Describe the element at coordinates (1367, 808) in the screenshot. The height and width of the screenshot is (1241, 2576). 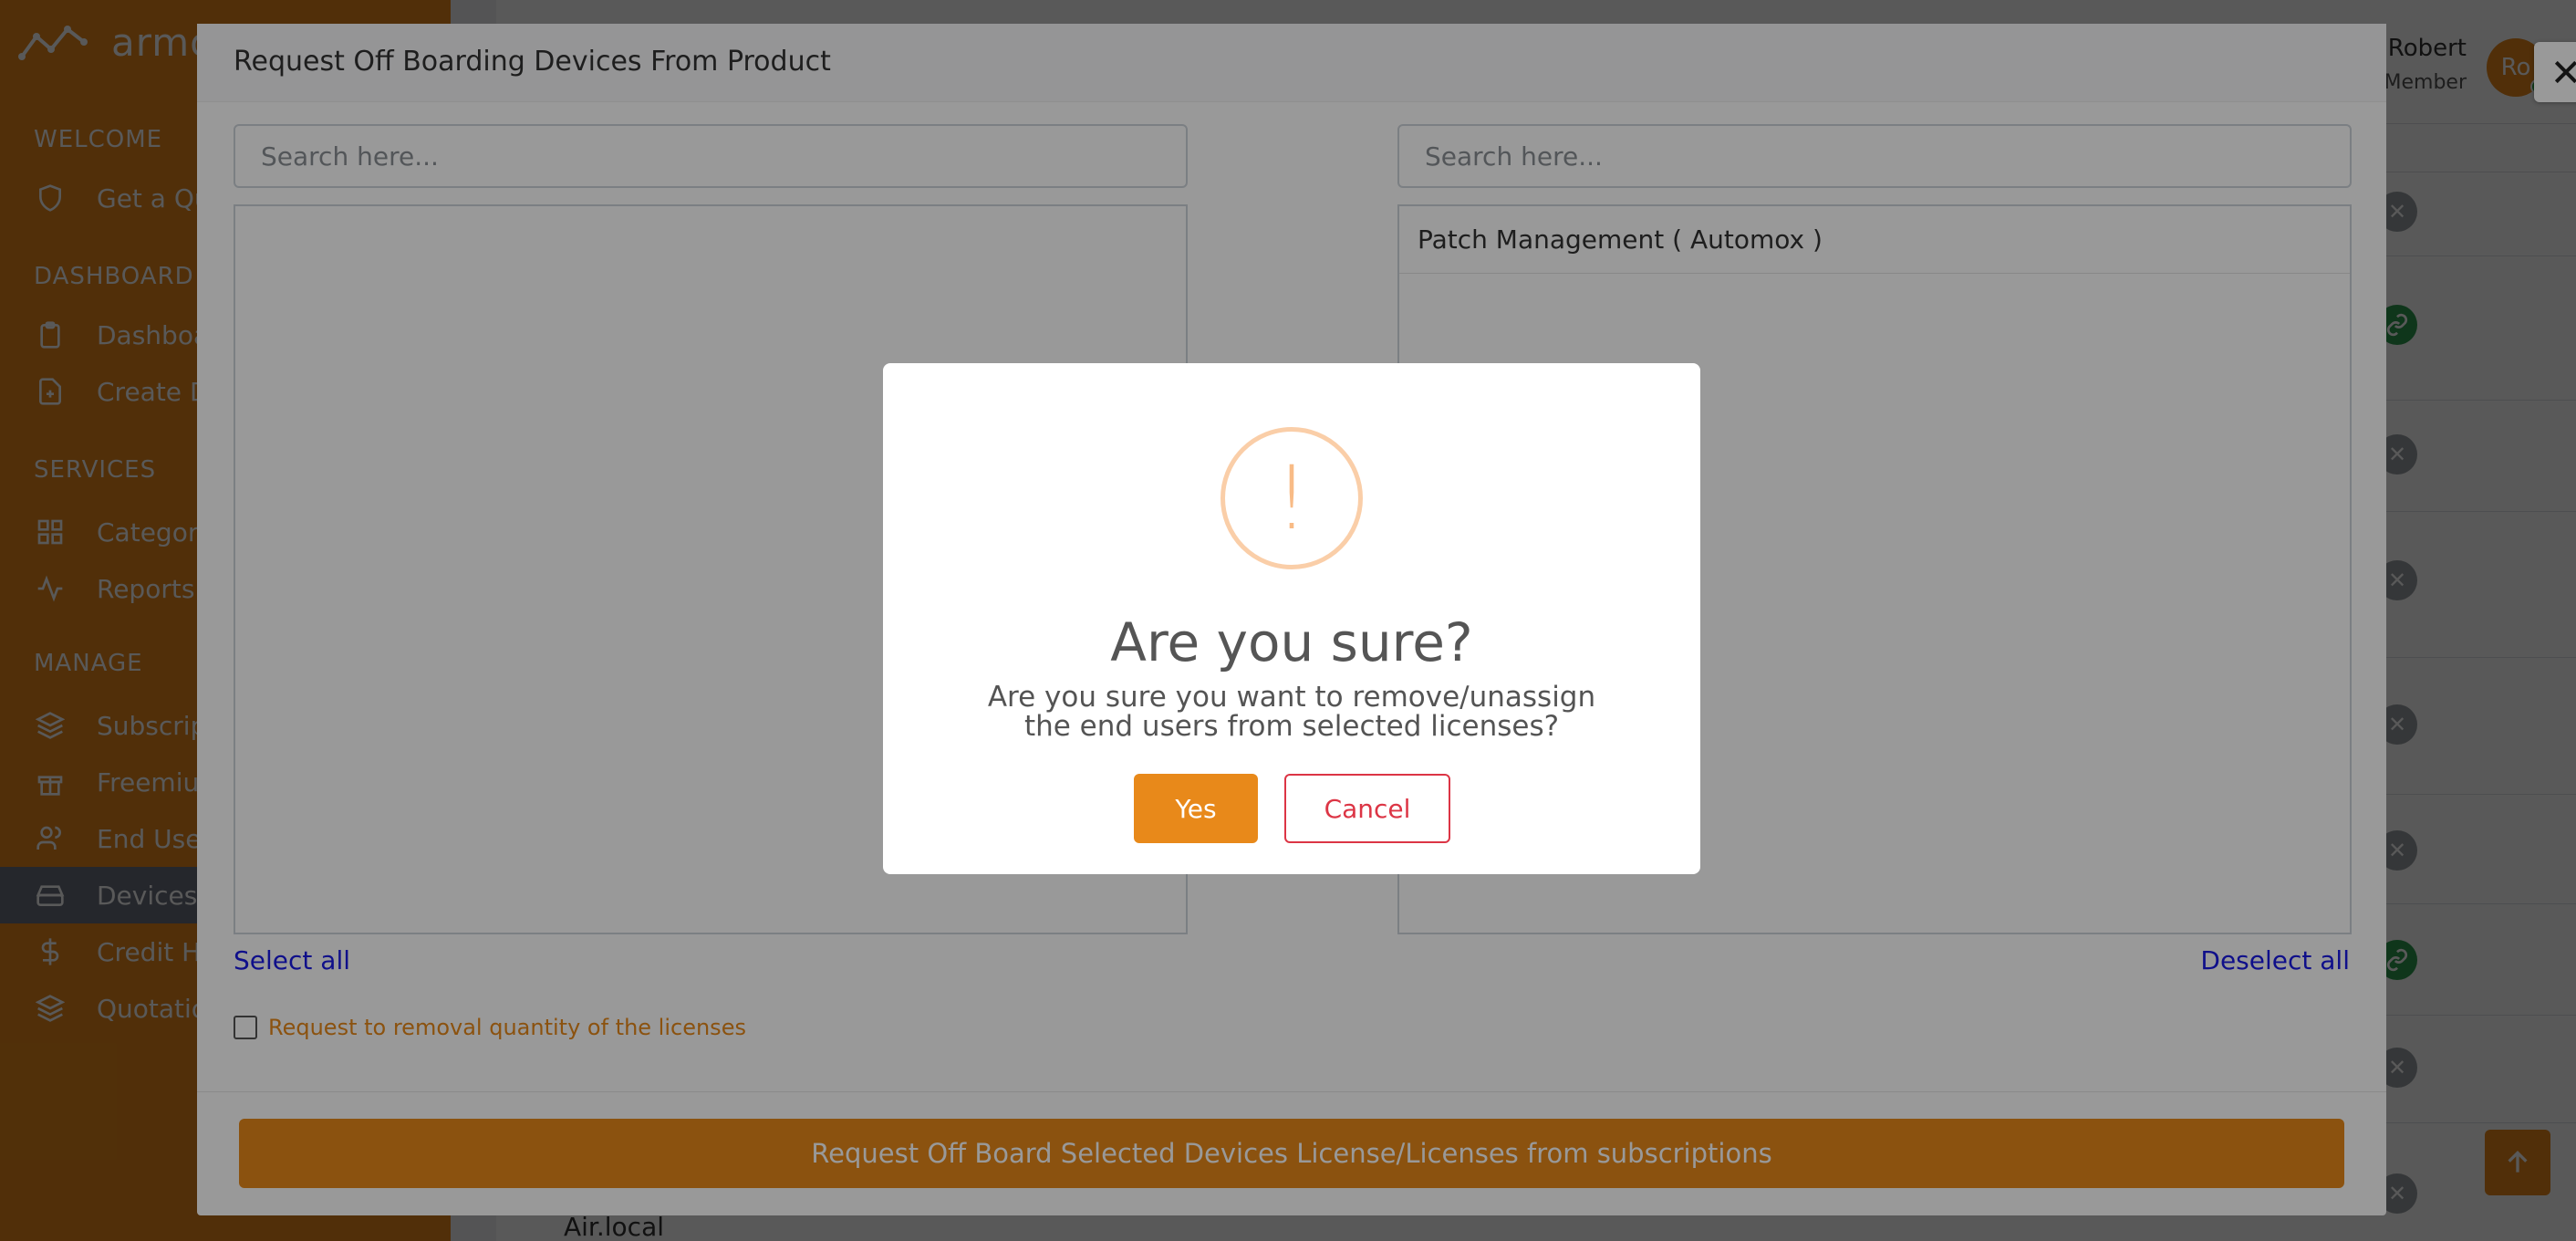
I see `cancel-button: Cancel` at that location.